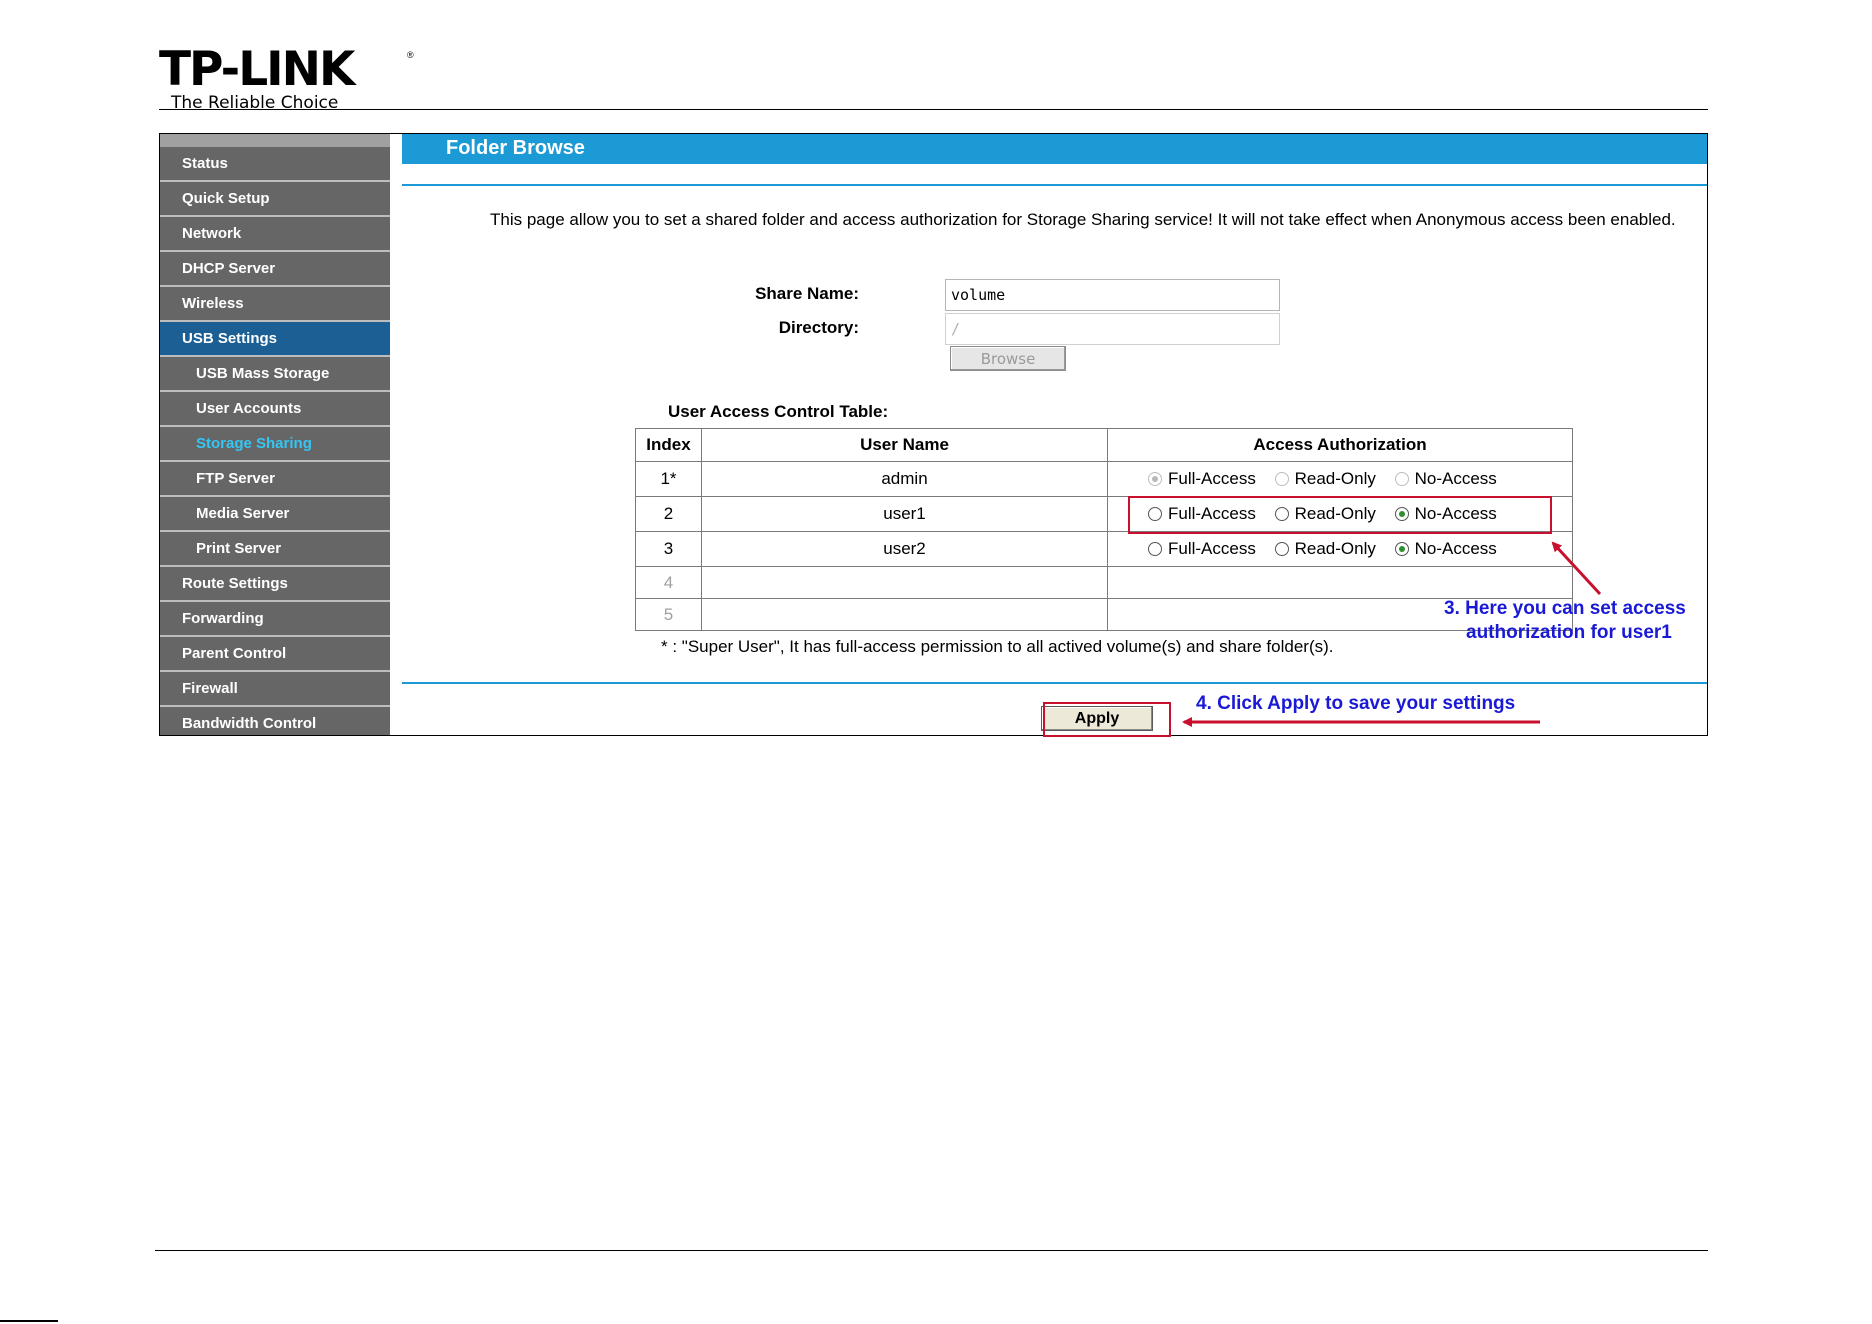 The image size is (1872, 1324). Describe the element at coordinates (275, 234) in the screenshot. I see `sidebar-item-network: Network` at that location.